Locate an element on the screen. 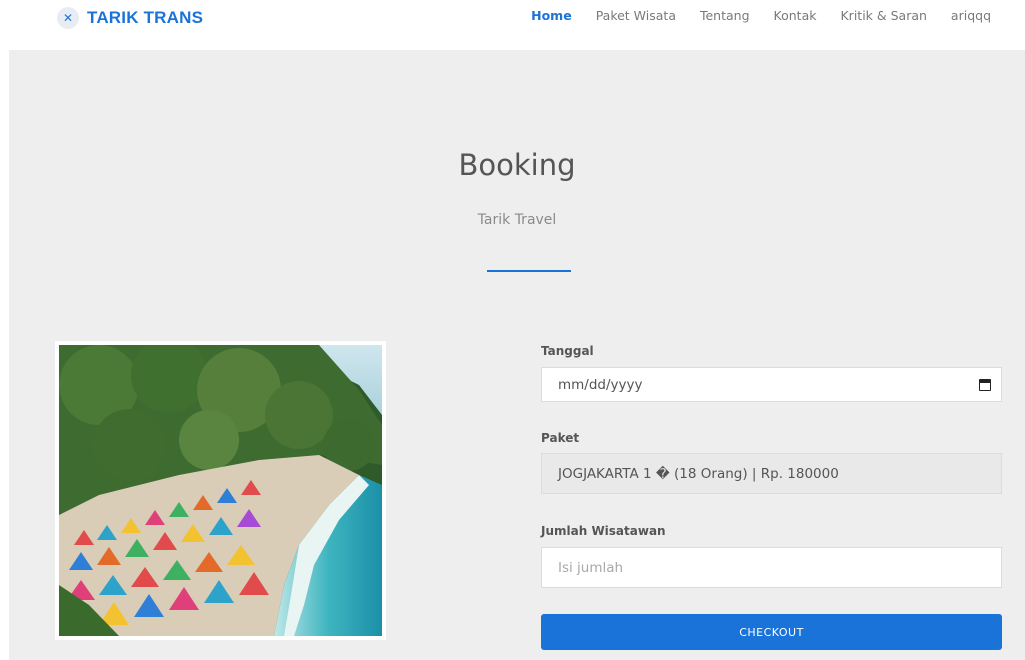 The height and width of the screenshot is (660, 1025). tanggal-value: mm/dd/yyyy is located at coordinates (771, 385).